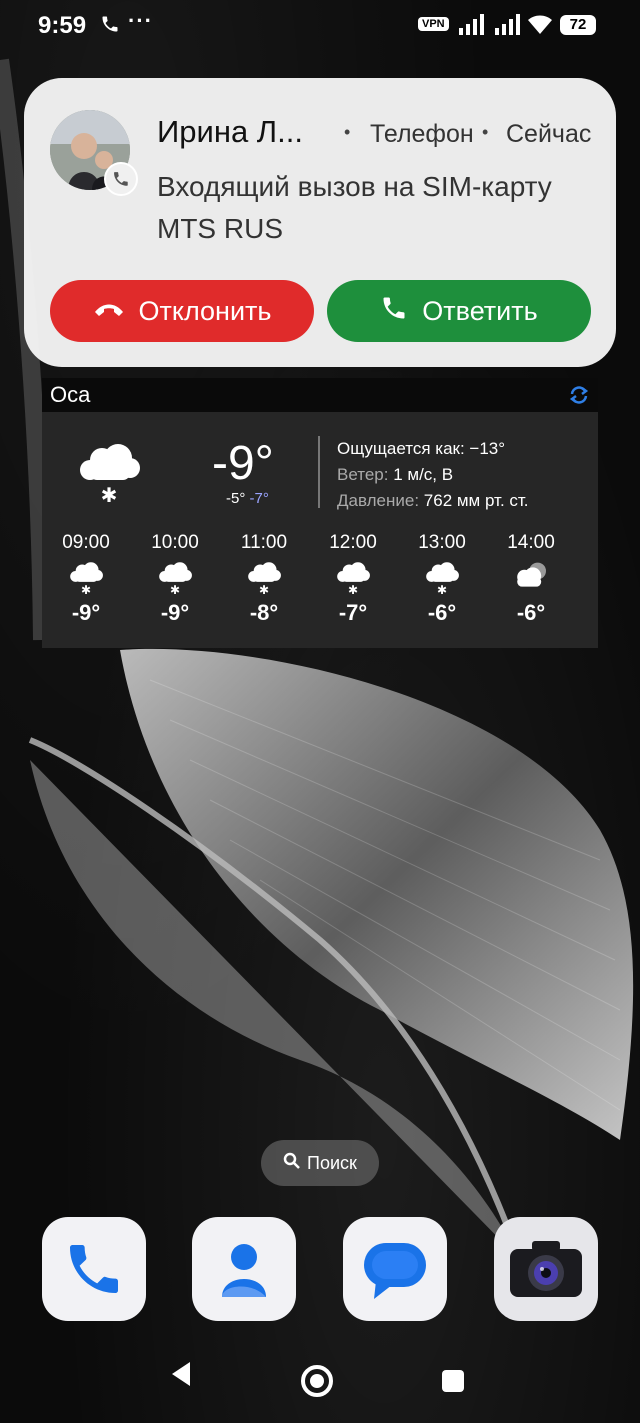 The image size is (640, 1423). I want to click on weather-city: Оса, so click(70, 394).